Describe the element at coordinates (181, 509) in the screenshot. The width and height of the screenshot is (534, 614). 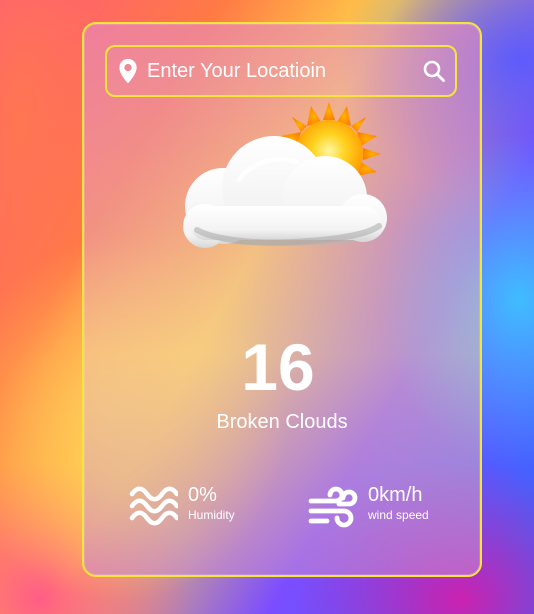
I see `humidity-detail: 0% Humidity` at that location.